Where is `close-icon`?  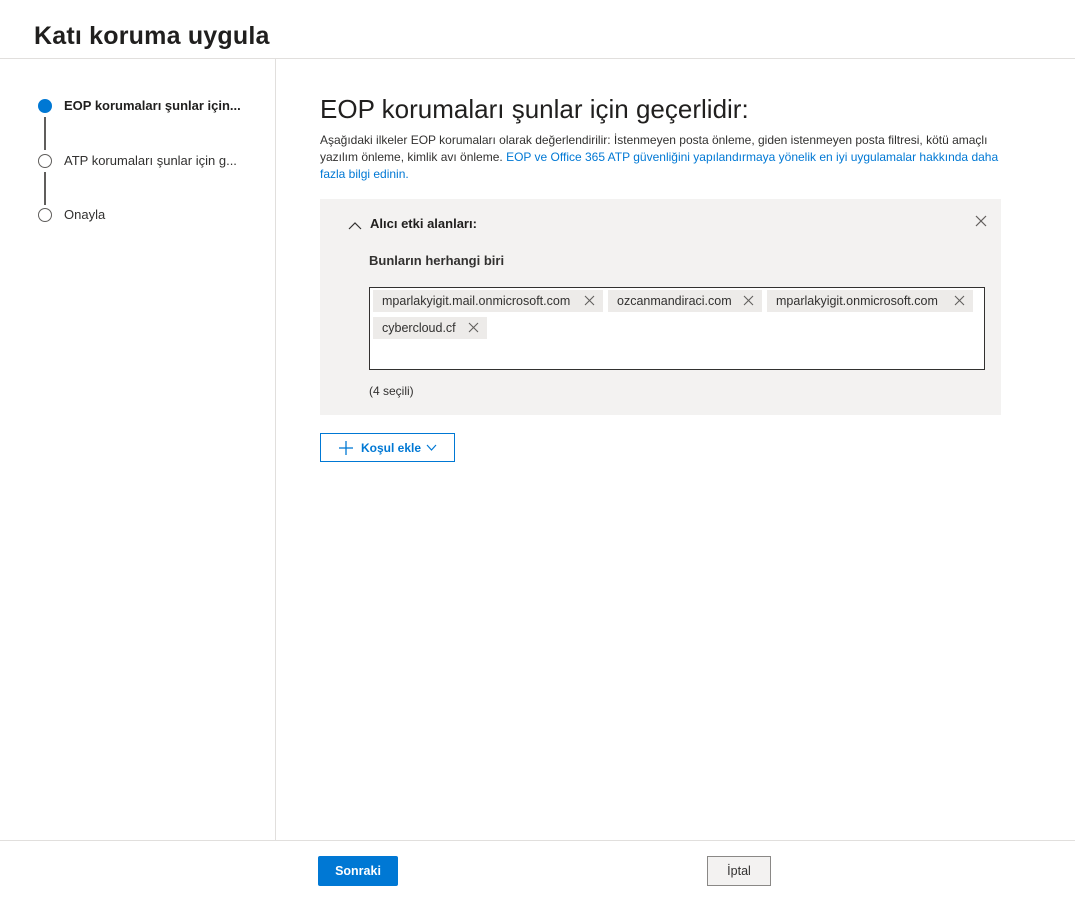 close-icon is located at coordinates (981, 221).